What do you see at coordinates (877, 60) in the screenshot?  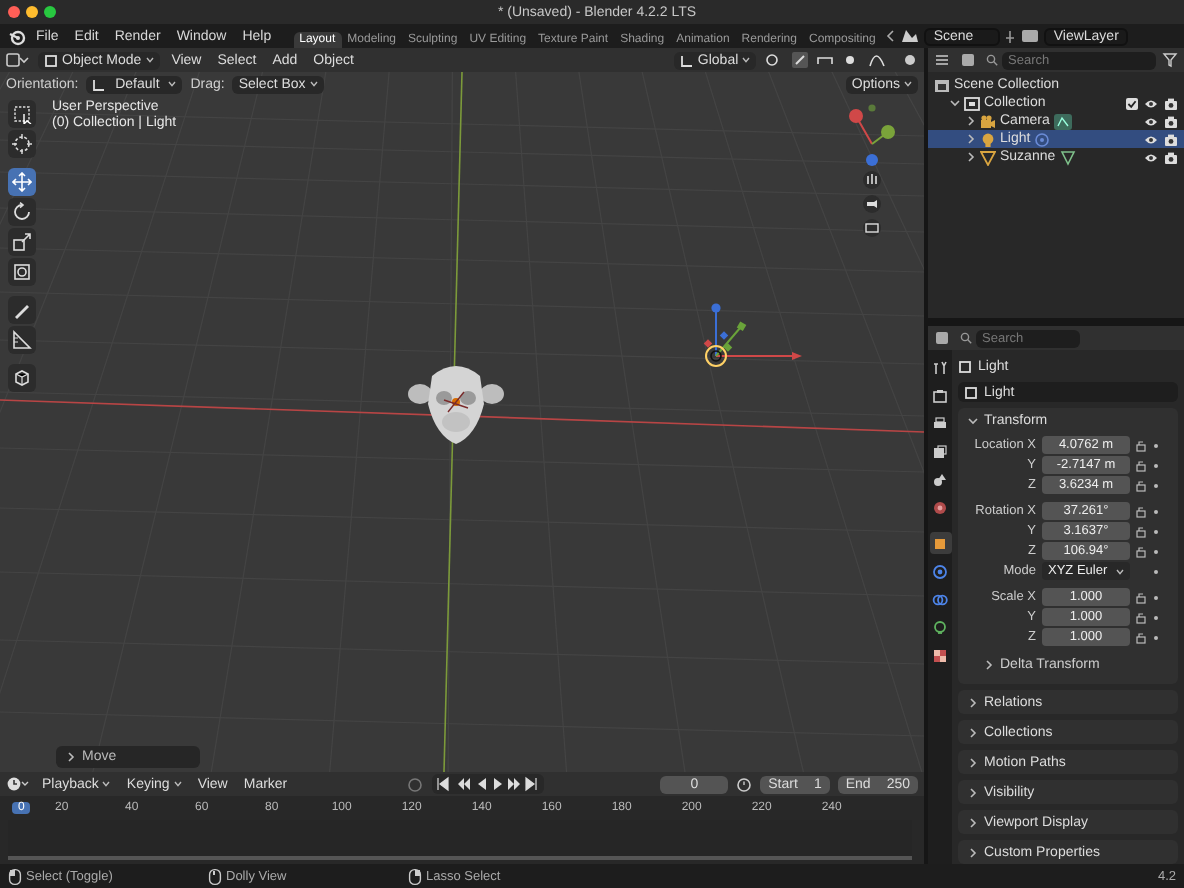 I see `falloff-icon` at bounding box center [877, 60].